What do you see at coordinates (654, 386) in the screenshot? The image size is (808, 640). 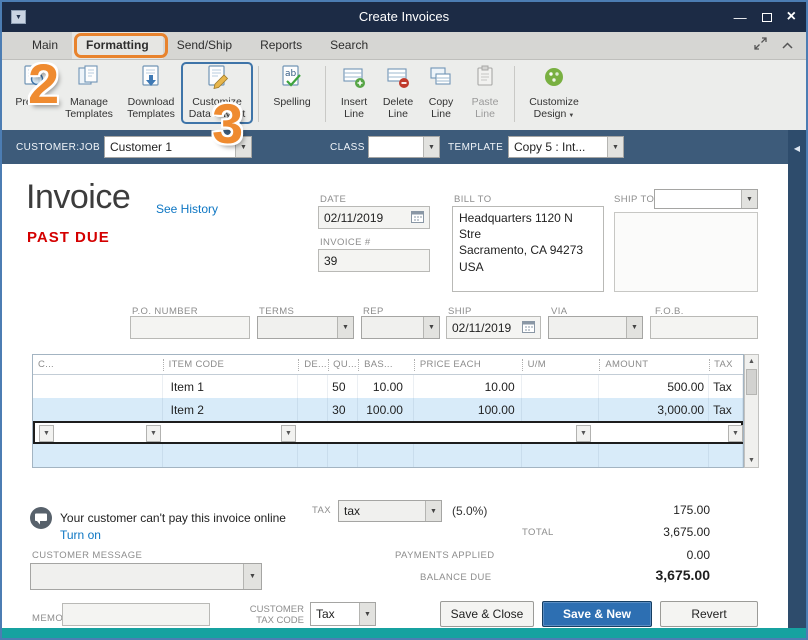 I see `amount-cell: 500.00` at bounding box center [654, 386].